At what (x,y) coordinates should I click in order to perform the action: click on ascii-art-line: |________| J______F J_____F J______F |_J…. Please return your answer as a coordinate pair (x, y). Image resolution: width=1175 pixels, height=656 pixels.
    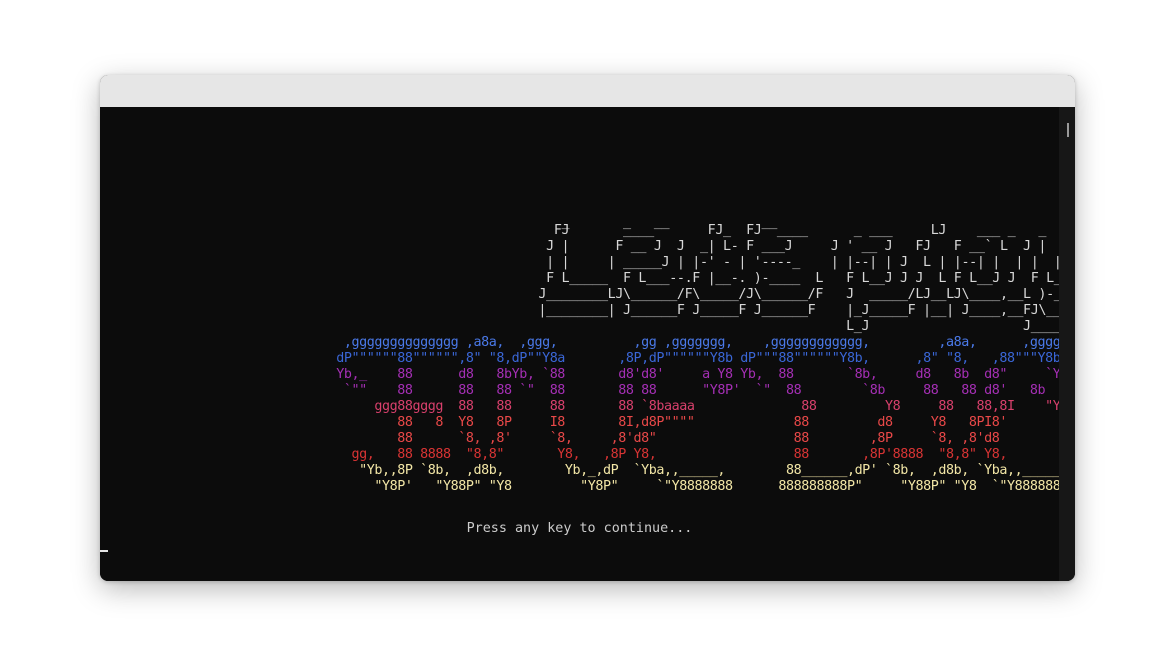
    Looking at the image, I should click on (587, 310).